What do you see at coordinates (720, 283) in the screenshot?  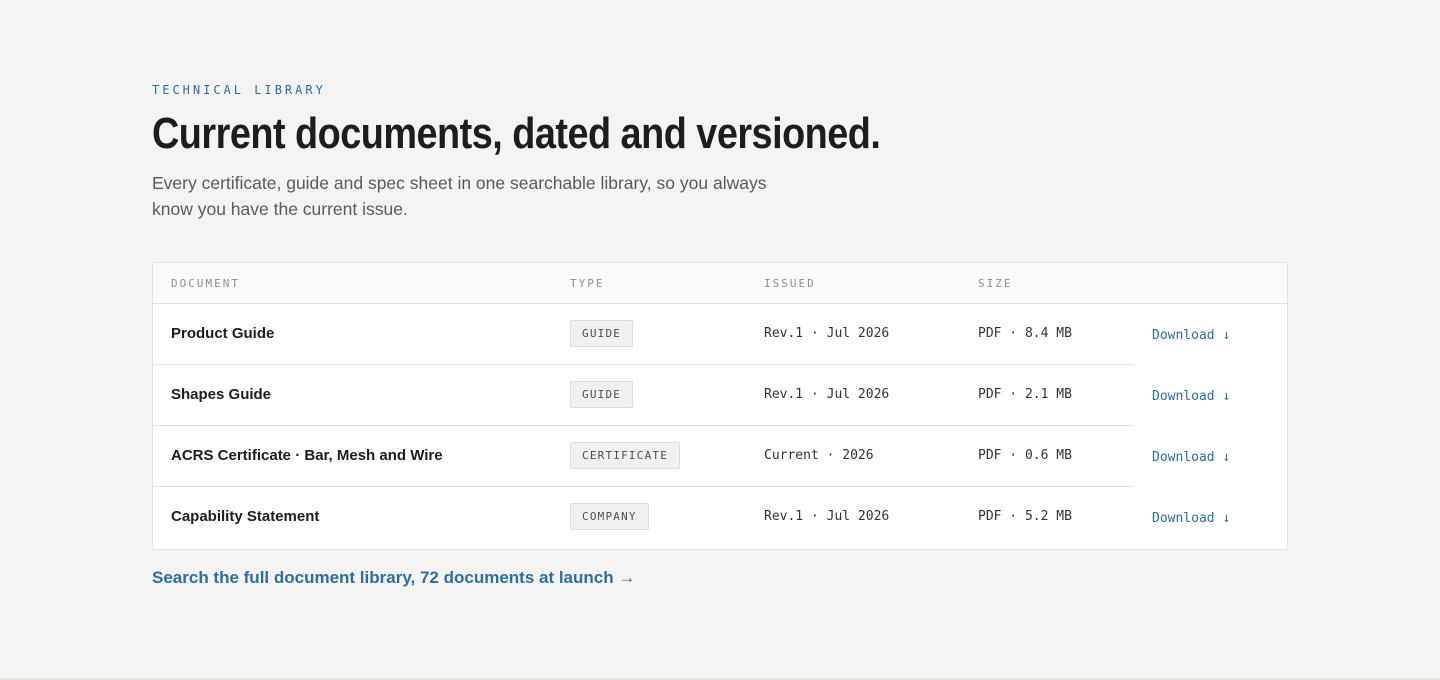 I see `table-header: DOCUMENT TYPE ISSUED SIZE` at bounding box center [720, 283].